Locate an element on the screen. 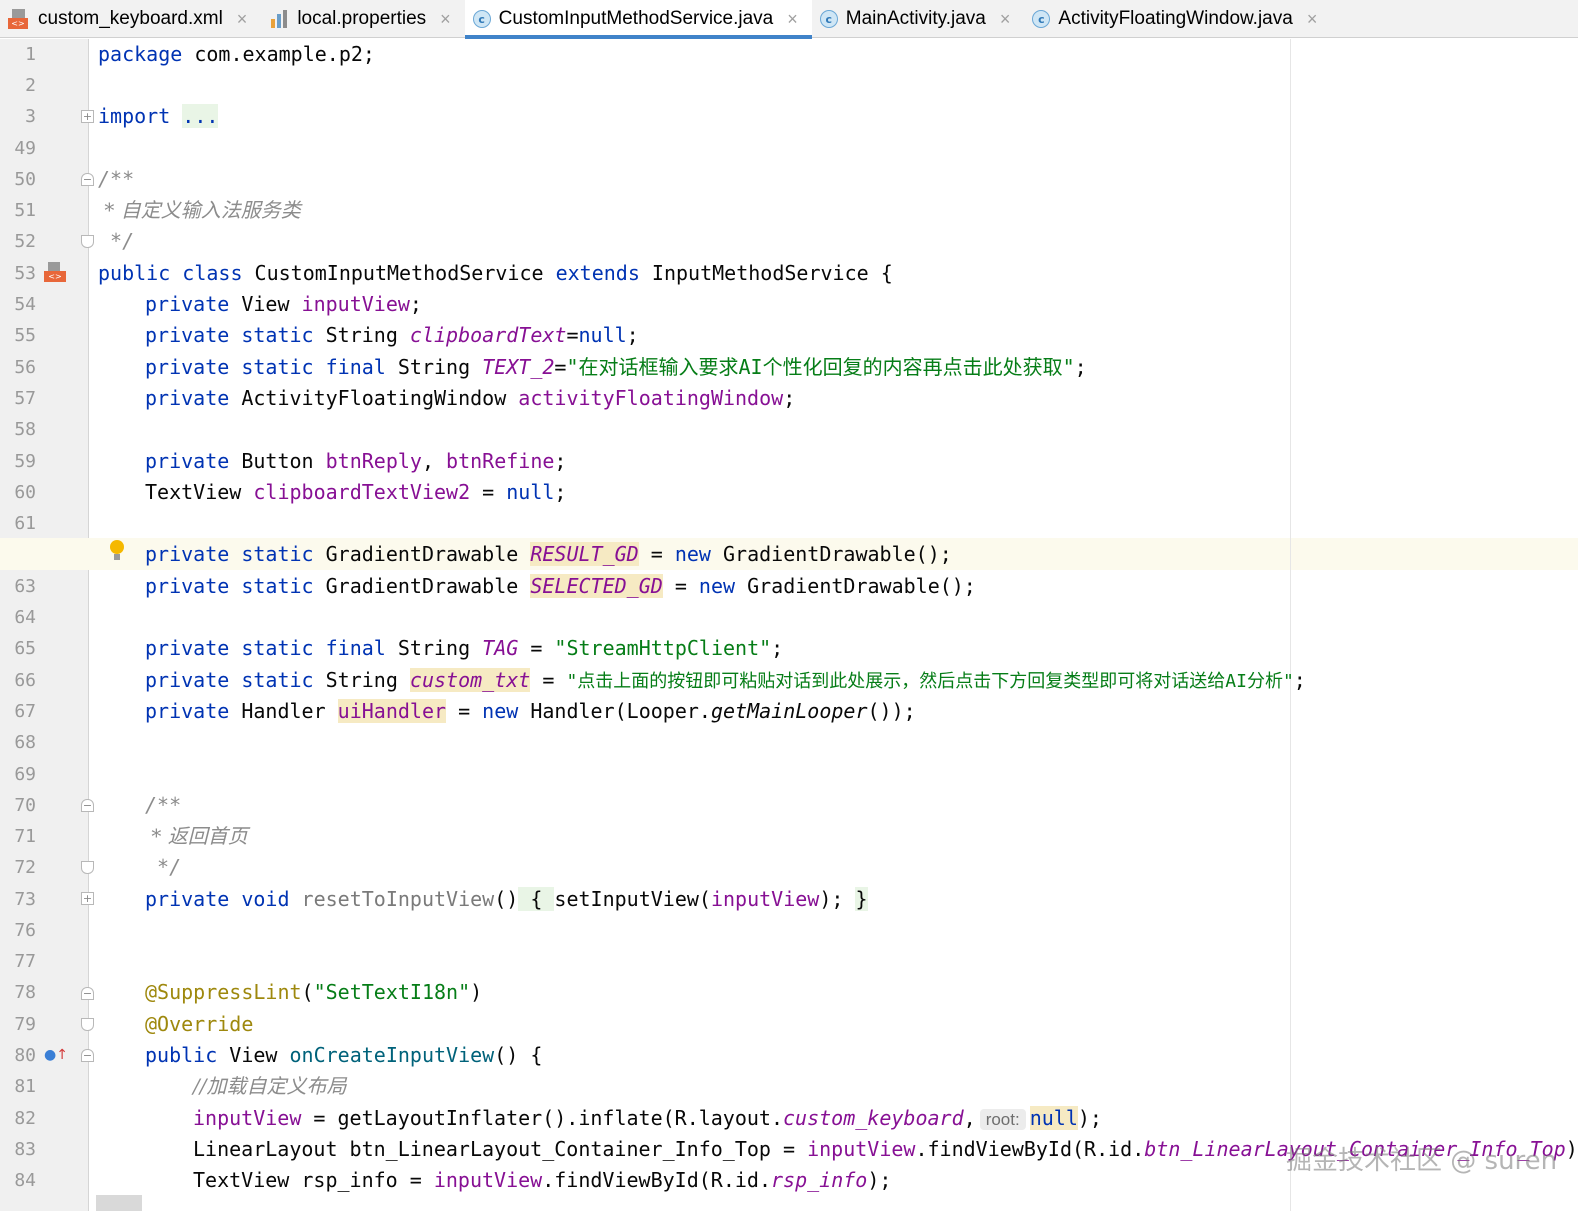  tab-label: custom_keyboard.xml is located at coordinates (130, 18).